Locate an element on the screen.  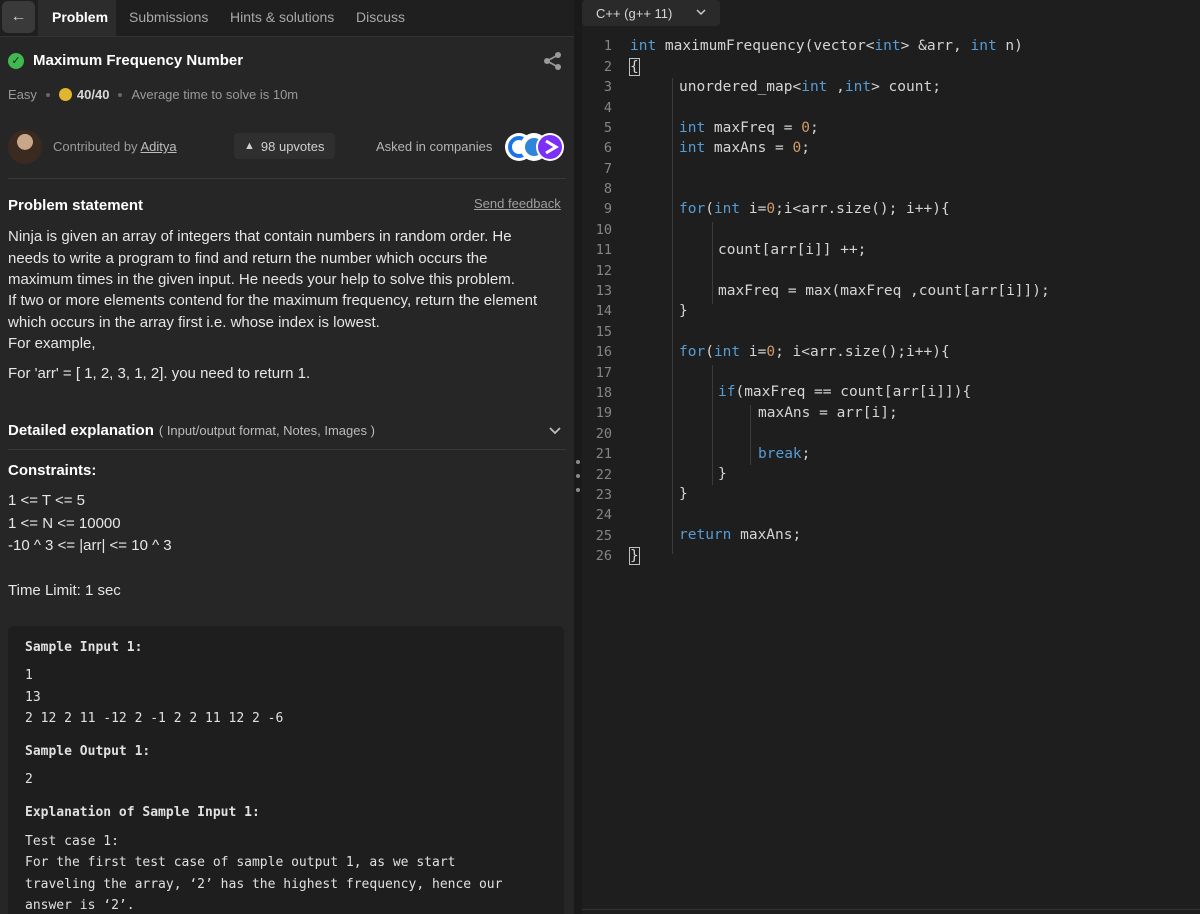
line-number: 15 is located at coordinates (603, 332).